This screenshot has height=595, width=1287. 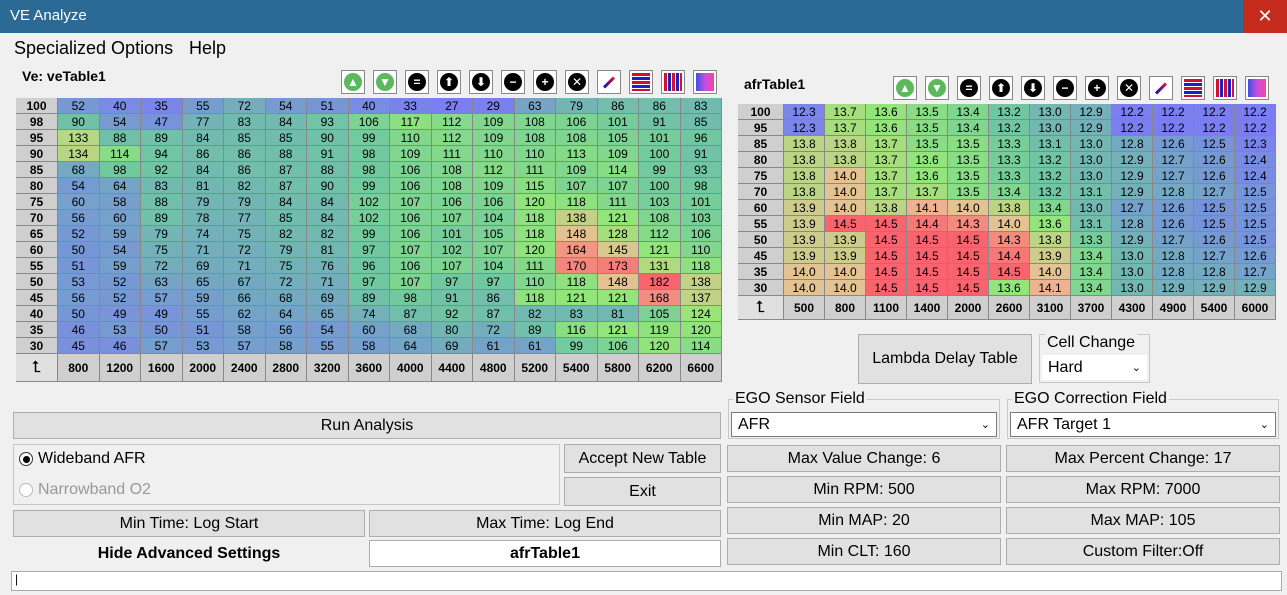 What do you see at coordinates (1161, 88) in the screenshot?
I see `interpolate-button` at bounding box center [1161, 88].